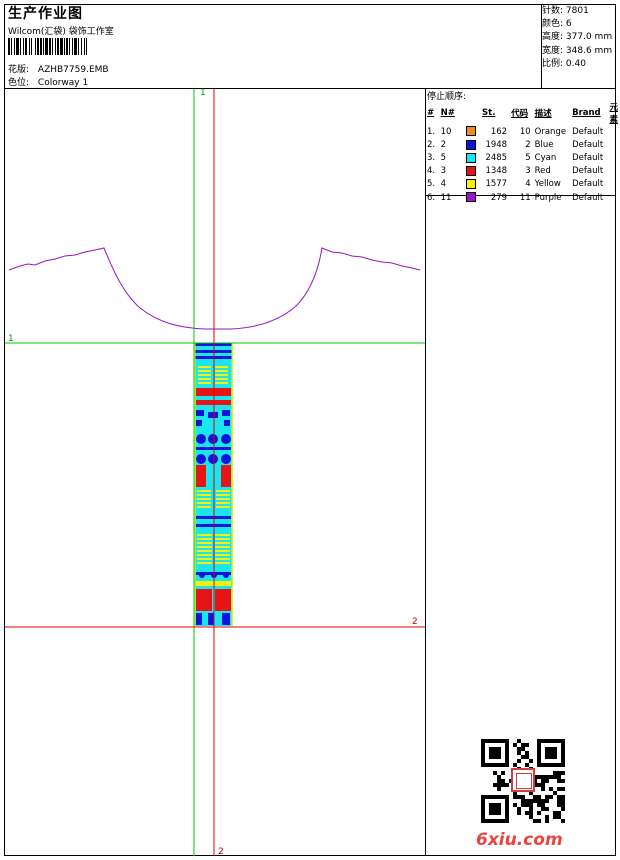  What do you see at coordinates (11, 339) in the screenshot?
I see `axis-label-h1: 1` at bounding box center [11, 339].